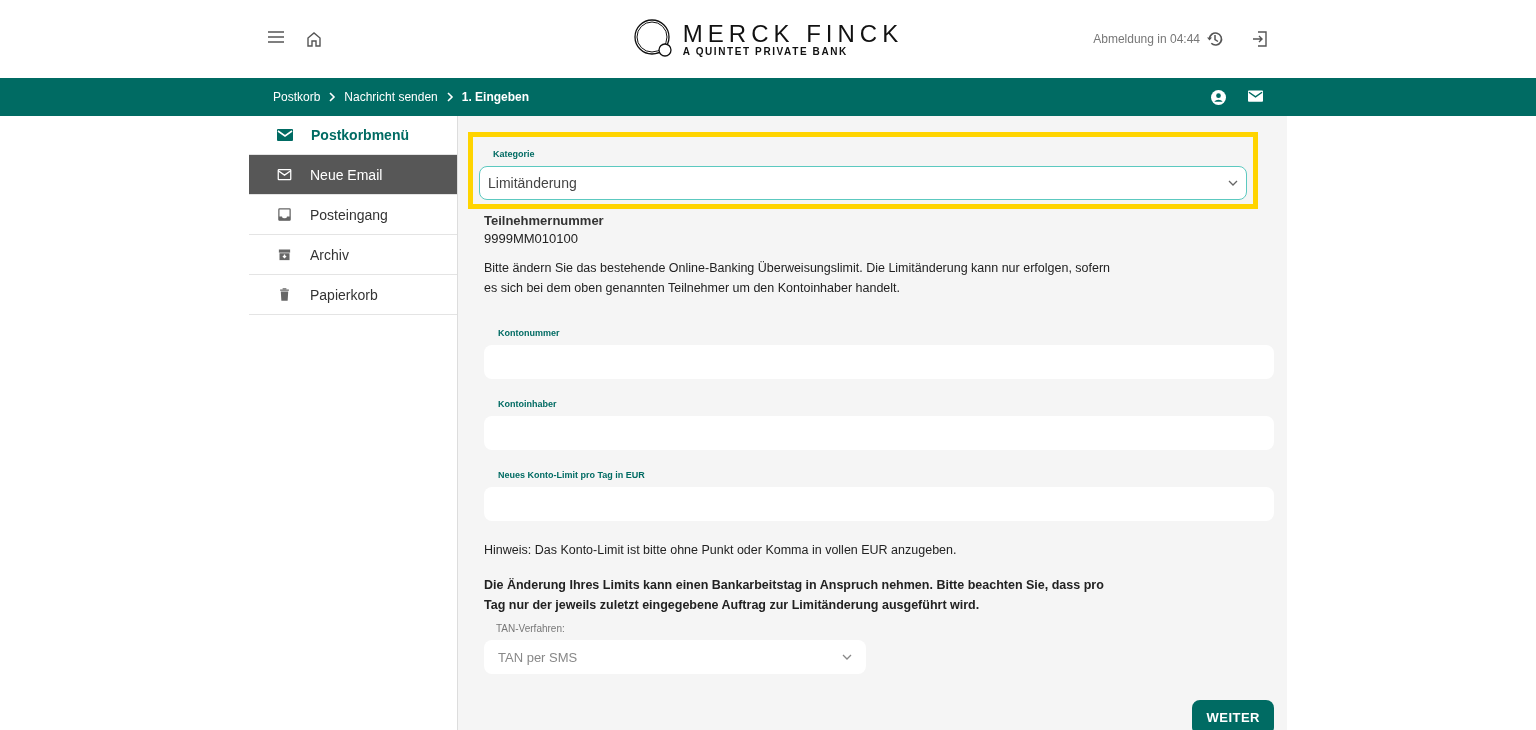 This screenshot has height=730, width=1536. What do you see at coordinates (1260, 39) in the screenshot?
I see `logout-button` at bounding box center [1260, 39].